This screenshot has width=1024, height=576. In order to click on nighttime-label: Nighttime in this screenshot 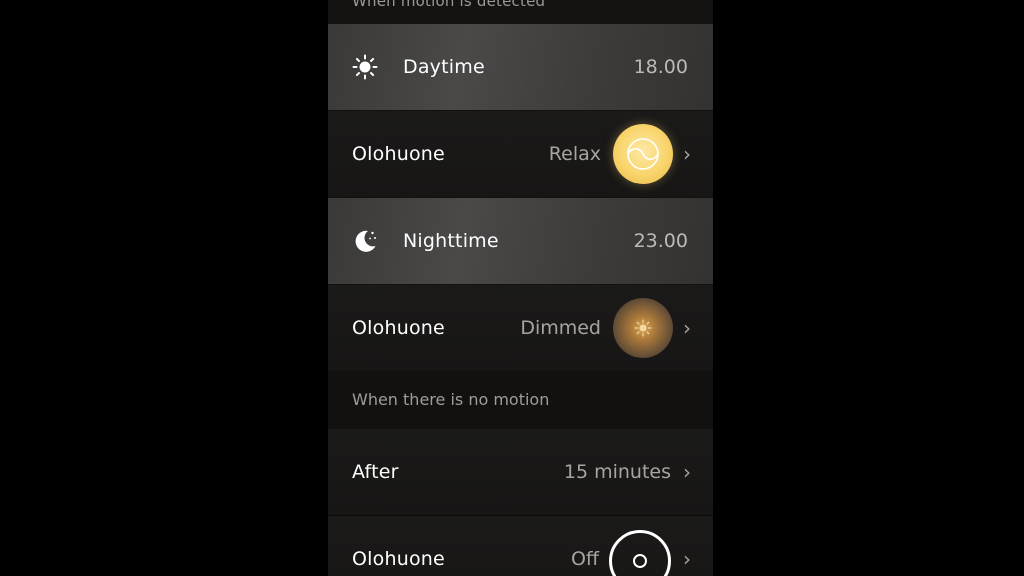, I will do `click(451, 241)`.